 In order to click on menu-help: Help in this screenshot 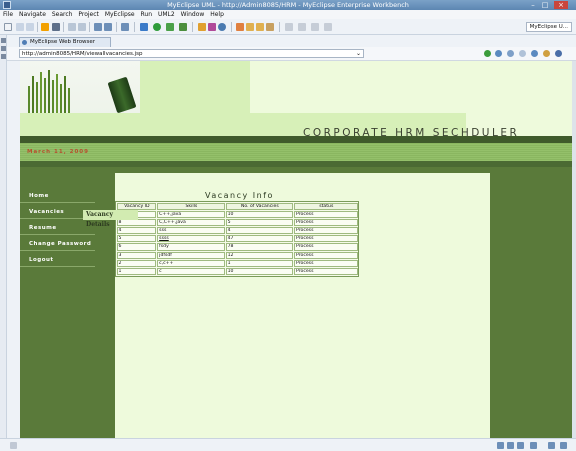, I will do `click(217, 14)`.